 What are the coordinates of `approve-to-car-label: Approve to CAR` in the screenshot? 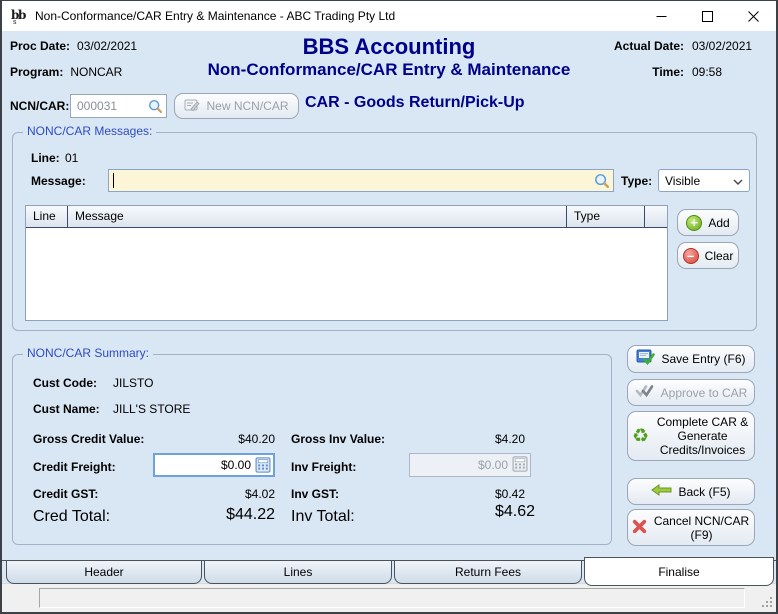 It's located at (704, 392).